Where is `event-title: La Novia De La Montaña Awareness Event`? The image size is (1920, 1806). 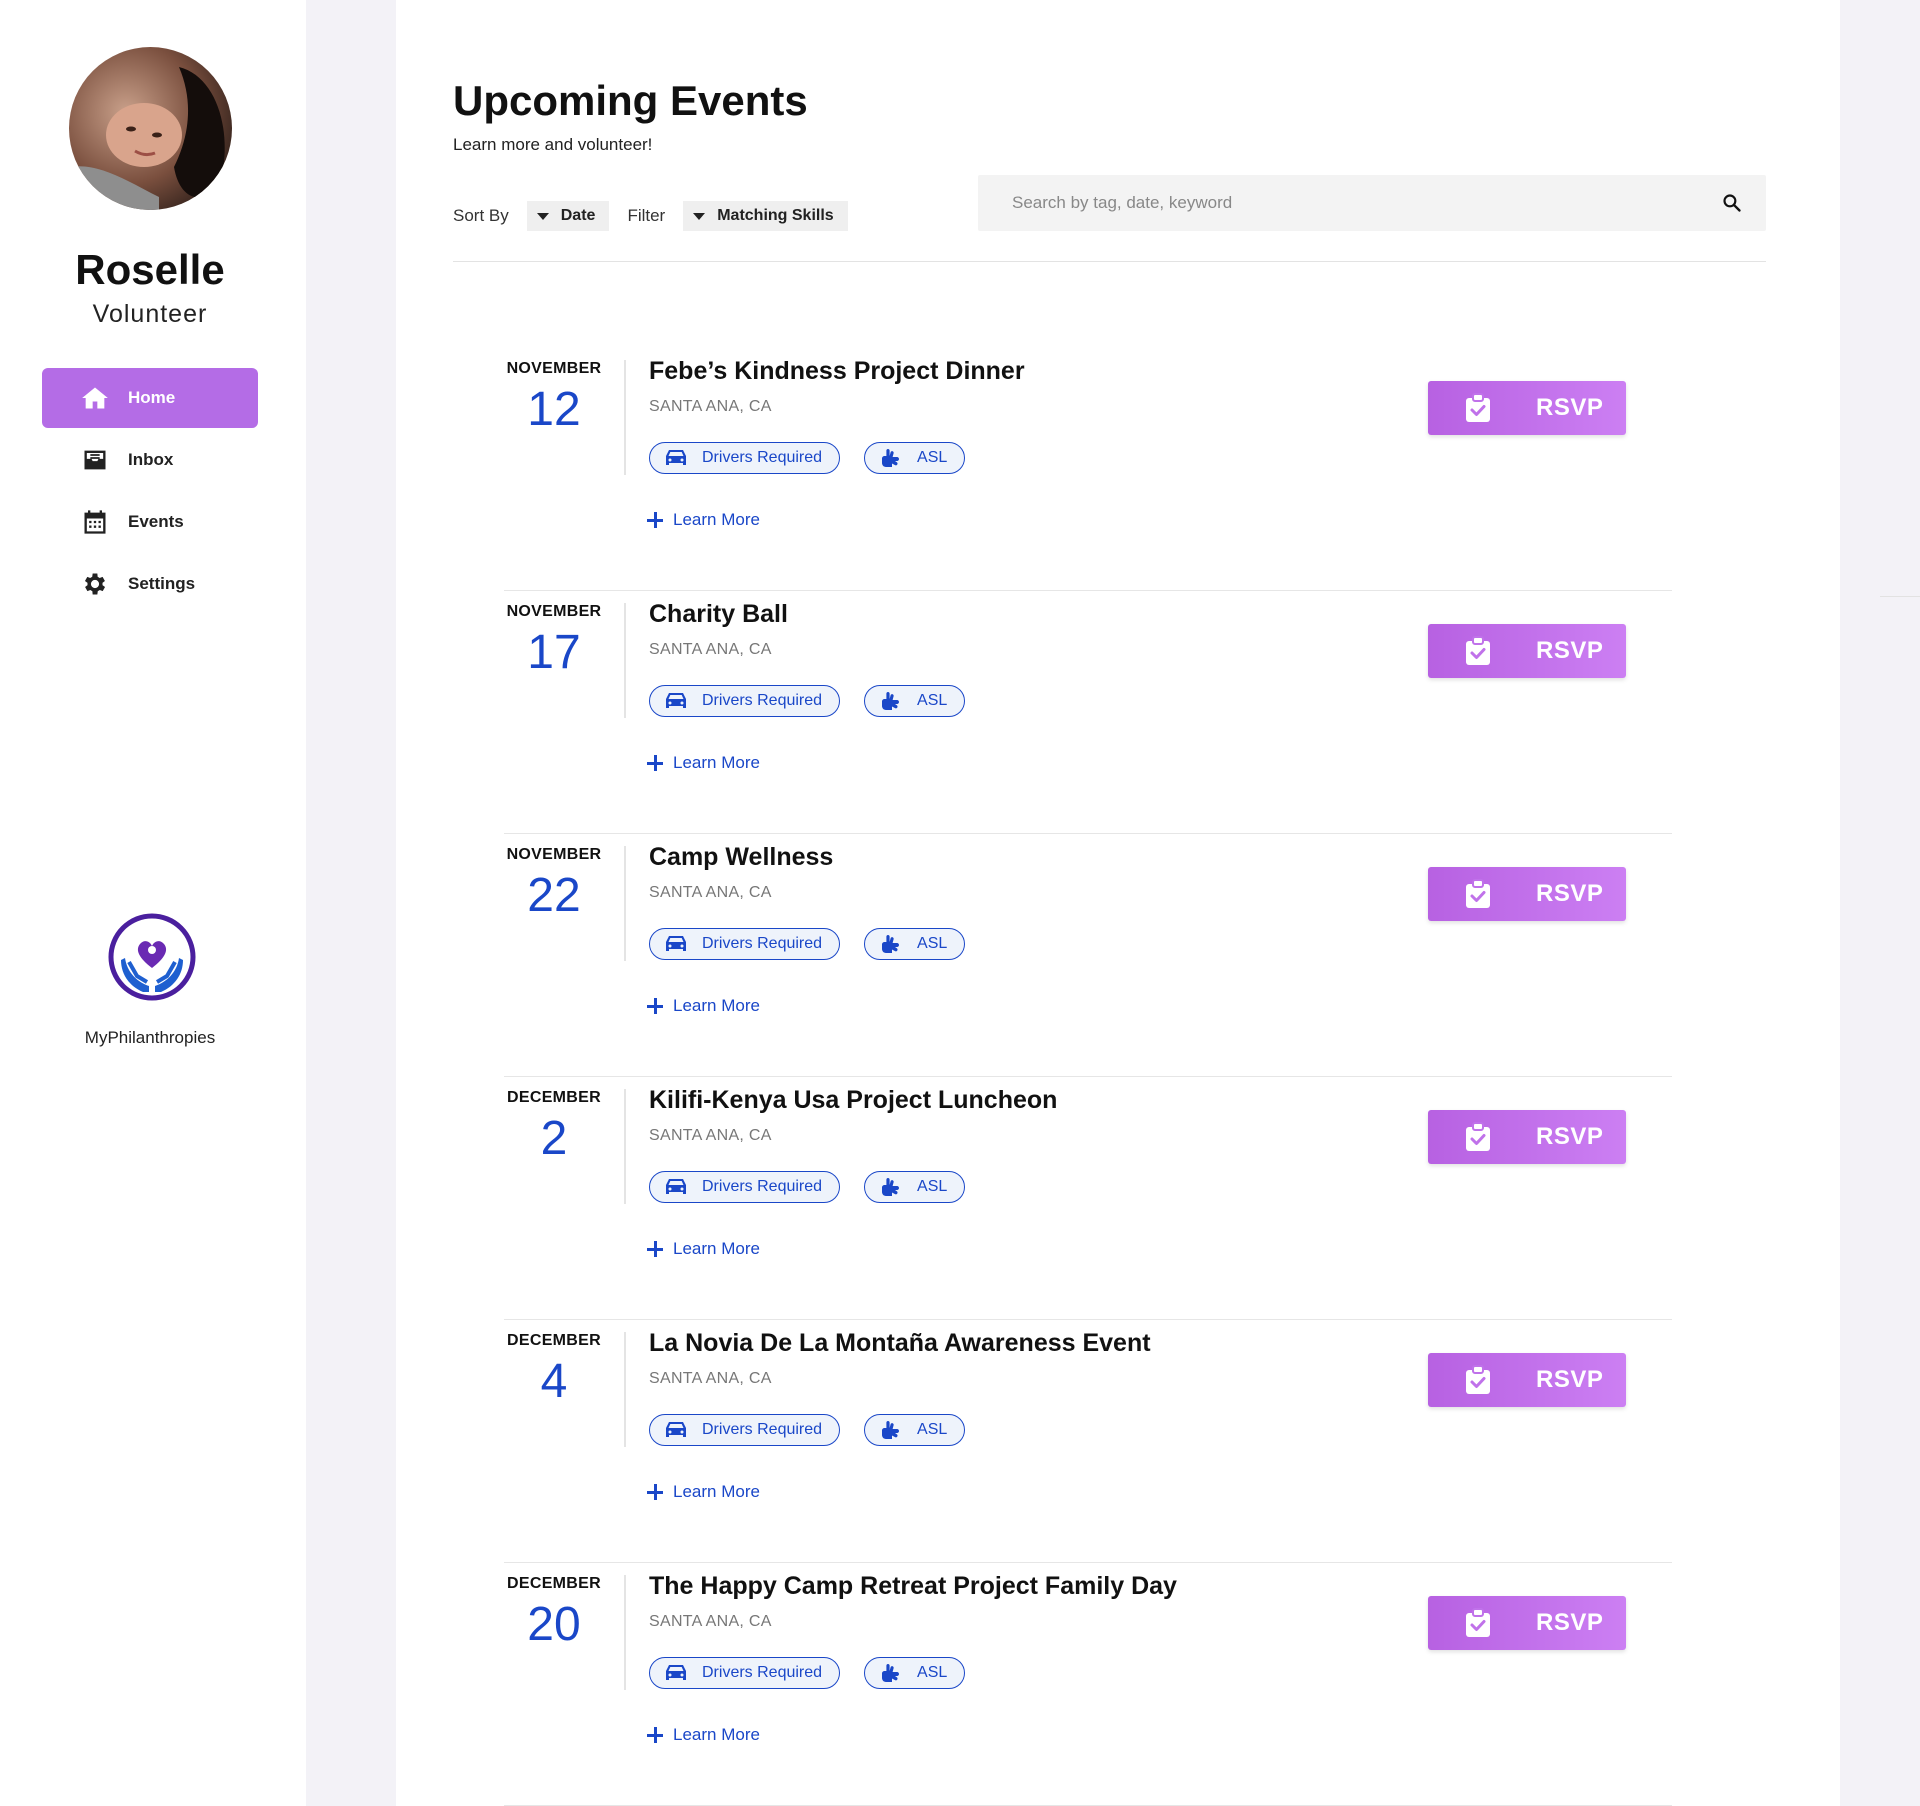
event-title: La Novia De La Montaña Awareness Event is located at coordinates (900, 1343).